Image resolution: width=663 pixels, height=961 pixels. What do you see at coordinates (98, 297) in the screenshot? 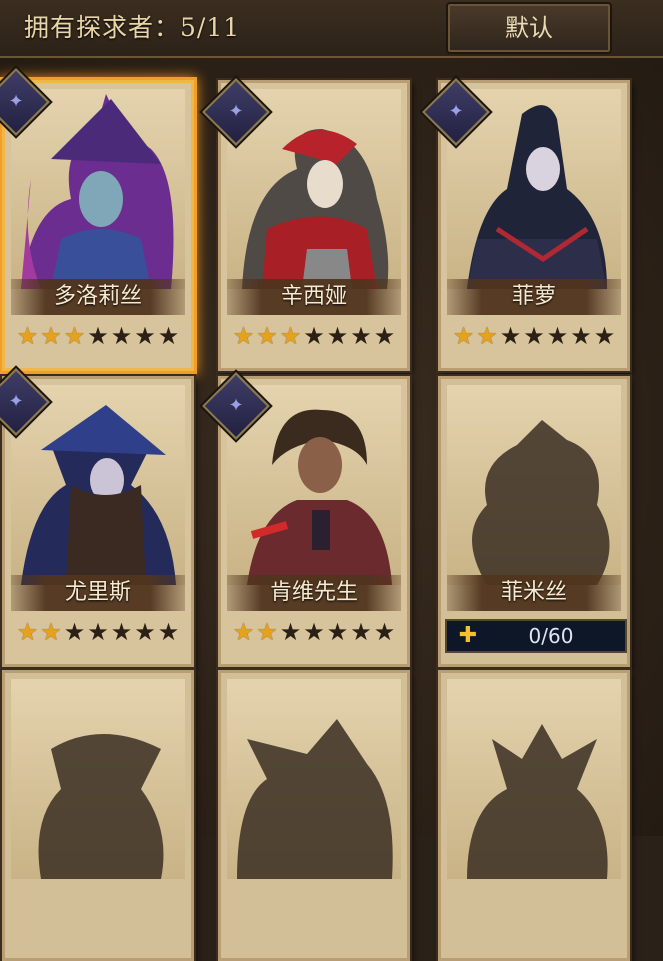
I see `character-name: 多洛莉丝` at bounding box center [98, 297].